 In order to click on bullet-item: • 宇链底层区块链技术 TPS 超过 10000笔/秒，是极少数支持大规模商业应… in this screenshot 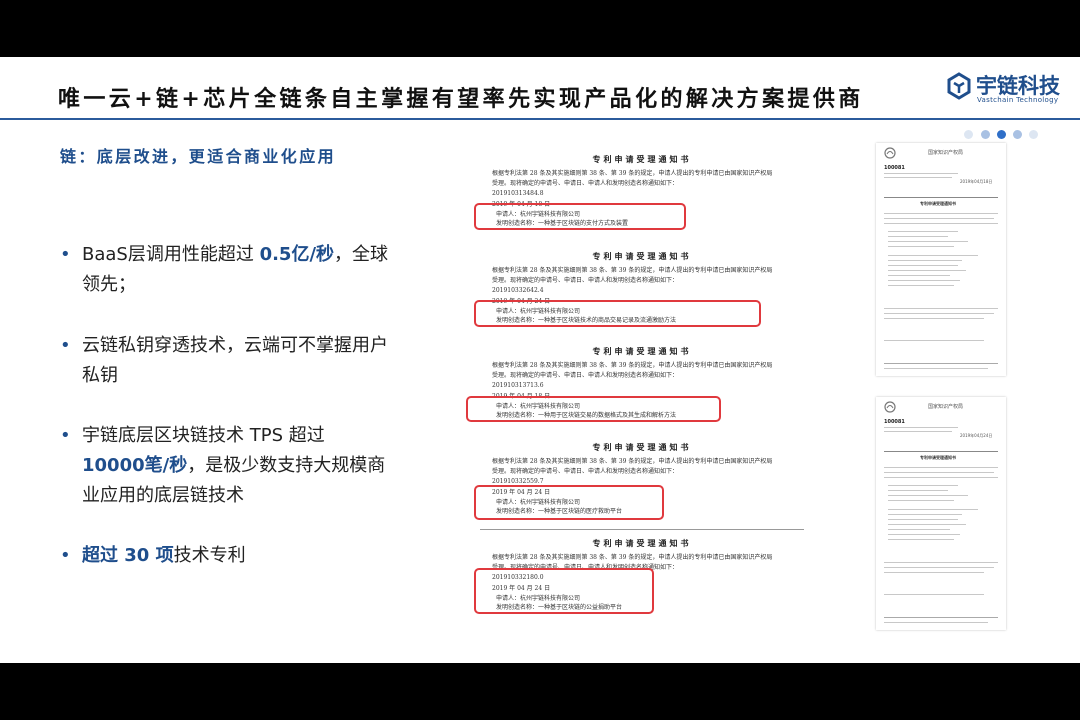, I will do `click(225, 466)`.